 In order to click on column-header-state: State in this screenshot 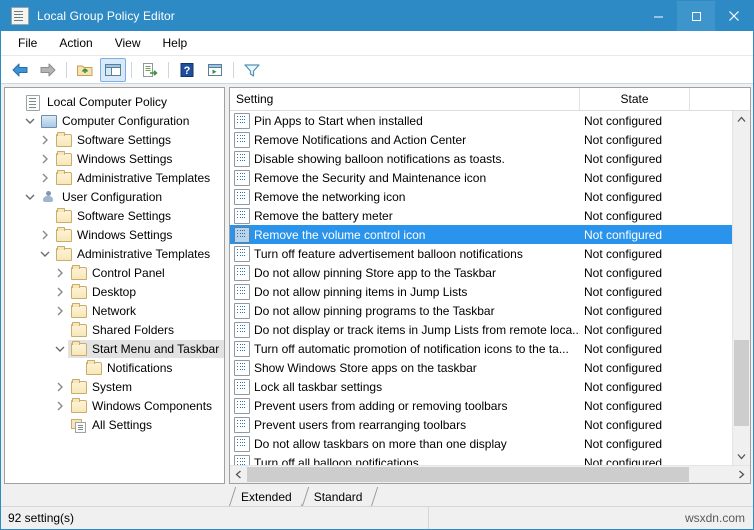, I will do `click(635, 99)`.